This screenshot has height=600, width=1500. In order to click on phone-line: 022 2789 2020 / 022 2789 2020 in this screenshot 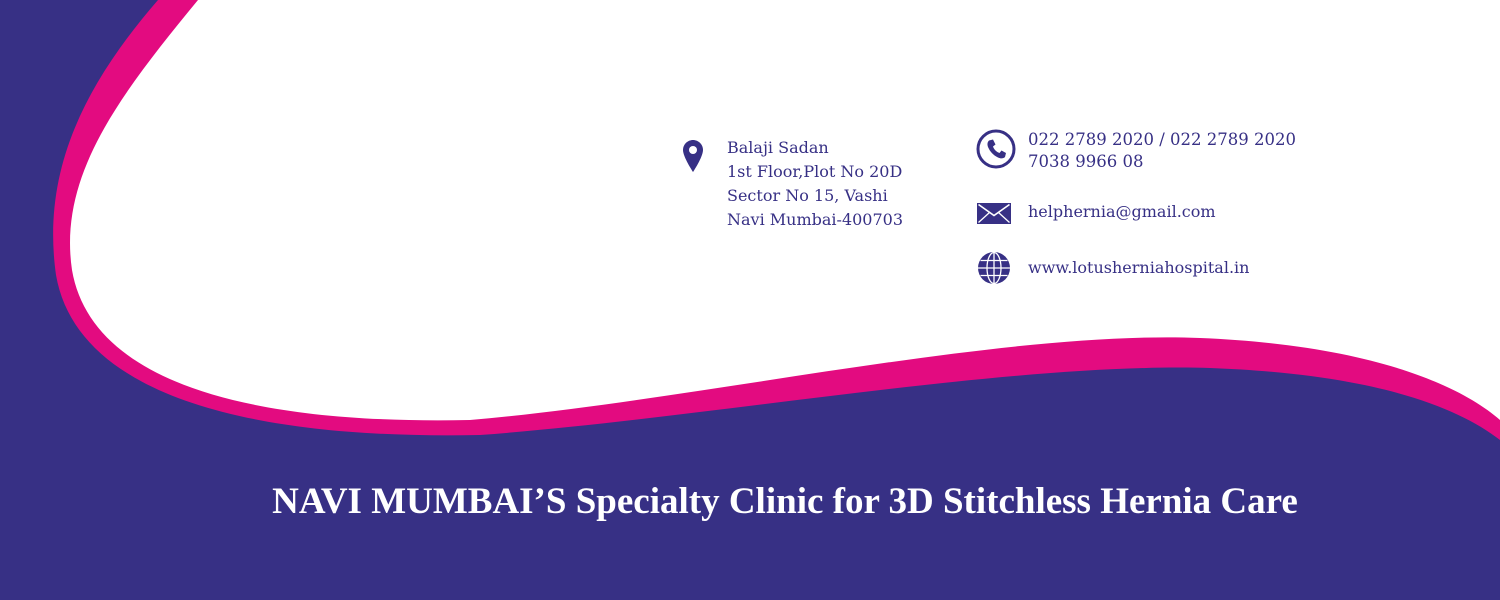, I will do `click(1162, 139)`.